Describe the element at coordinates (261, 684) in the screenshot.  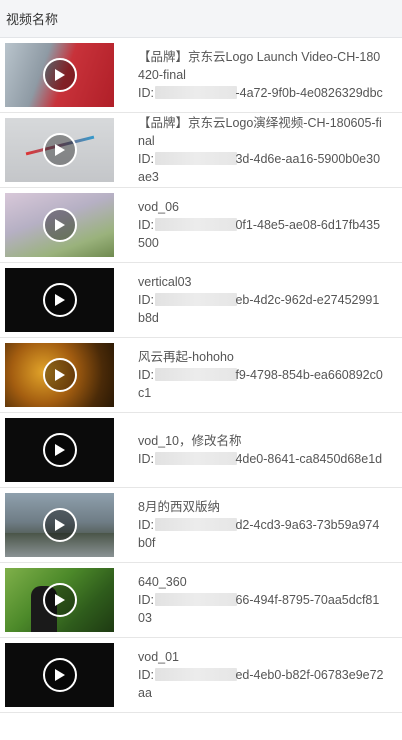
I see `video-id: ID: ed-4eb0-b82f-06783e9e72aa` at that location.